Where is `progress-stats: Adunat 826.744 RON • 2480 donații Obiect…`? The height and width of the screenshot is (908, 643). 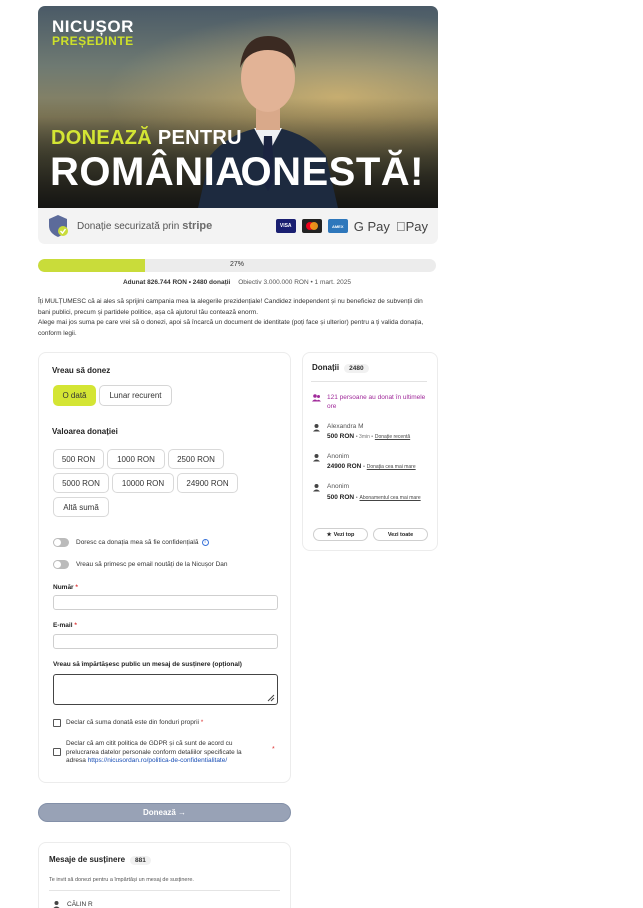
progress-stats: Adunat 826.744 RON • 2480 donații Obiect… is located at coordinates (237, 282).